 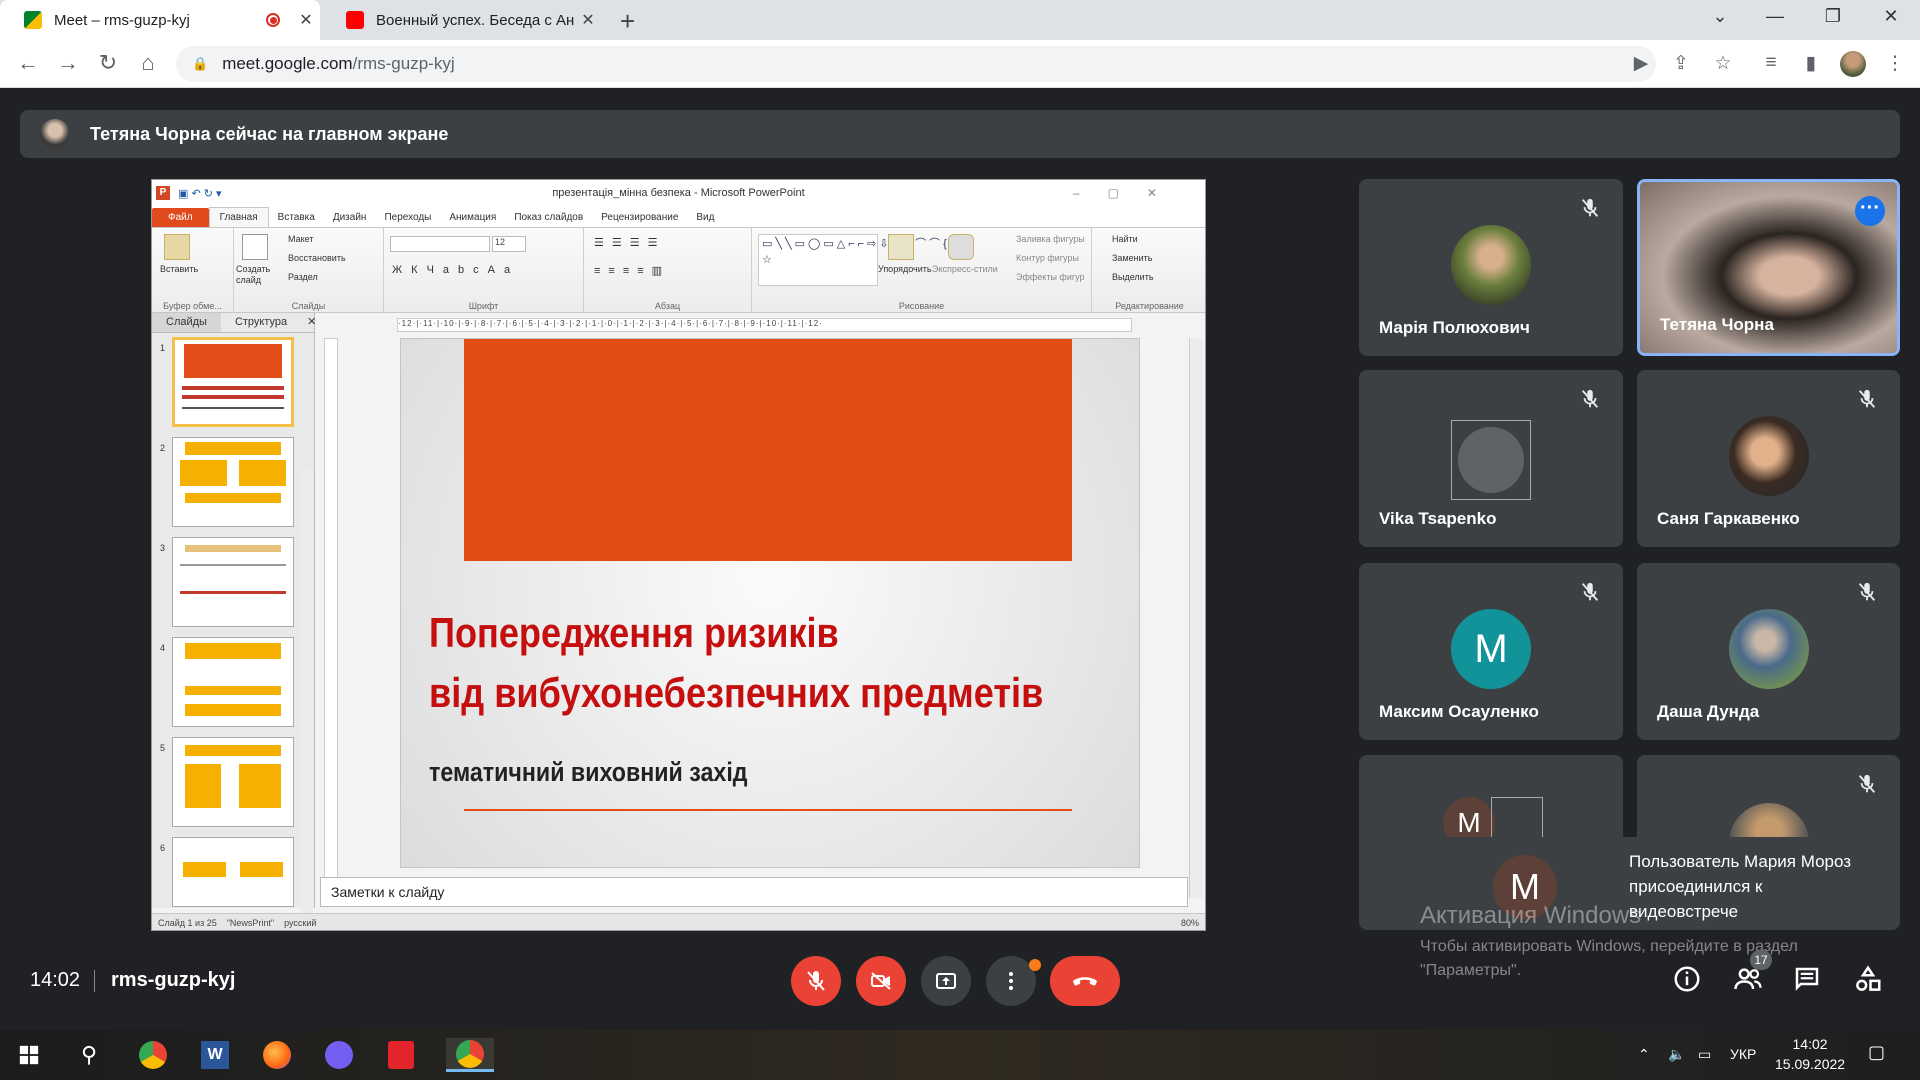 I want to click on tray-chevron-icon: ⌃, so click(x=1644, y=1054).